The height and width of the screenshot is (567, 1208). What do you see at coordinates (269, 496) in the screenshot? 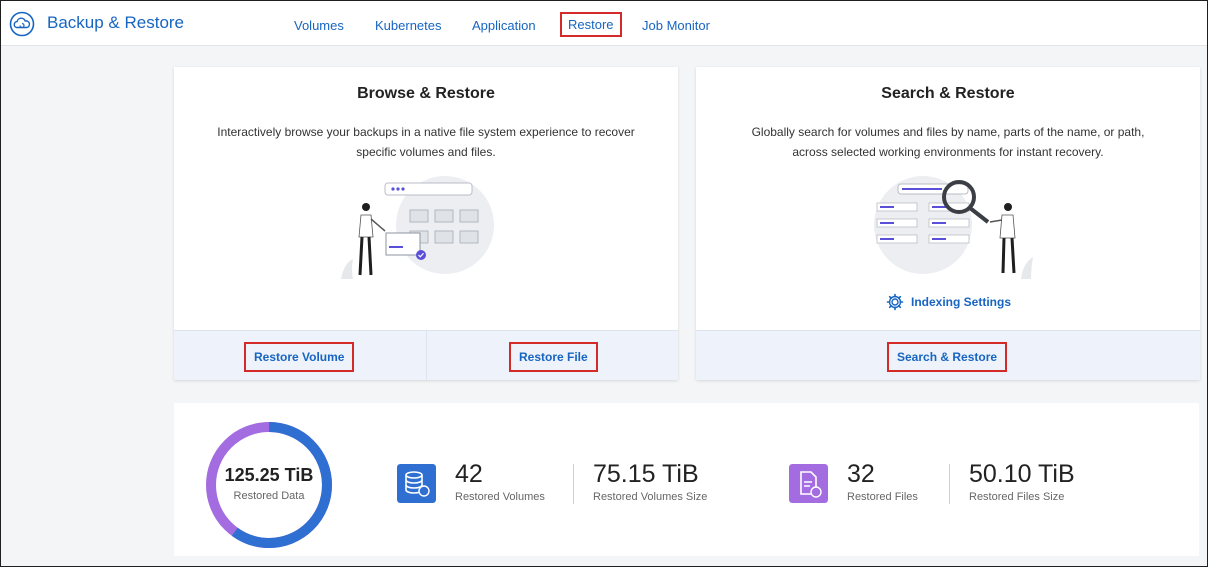
I see `restored-data-label: Restored Data` at bounding box center [269, 496].